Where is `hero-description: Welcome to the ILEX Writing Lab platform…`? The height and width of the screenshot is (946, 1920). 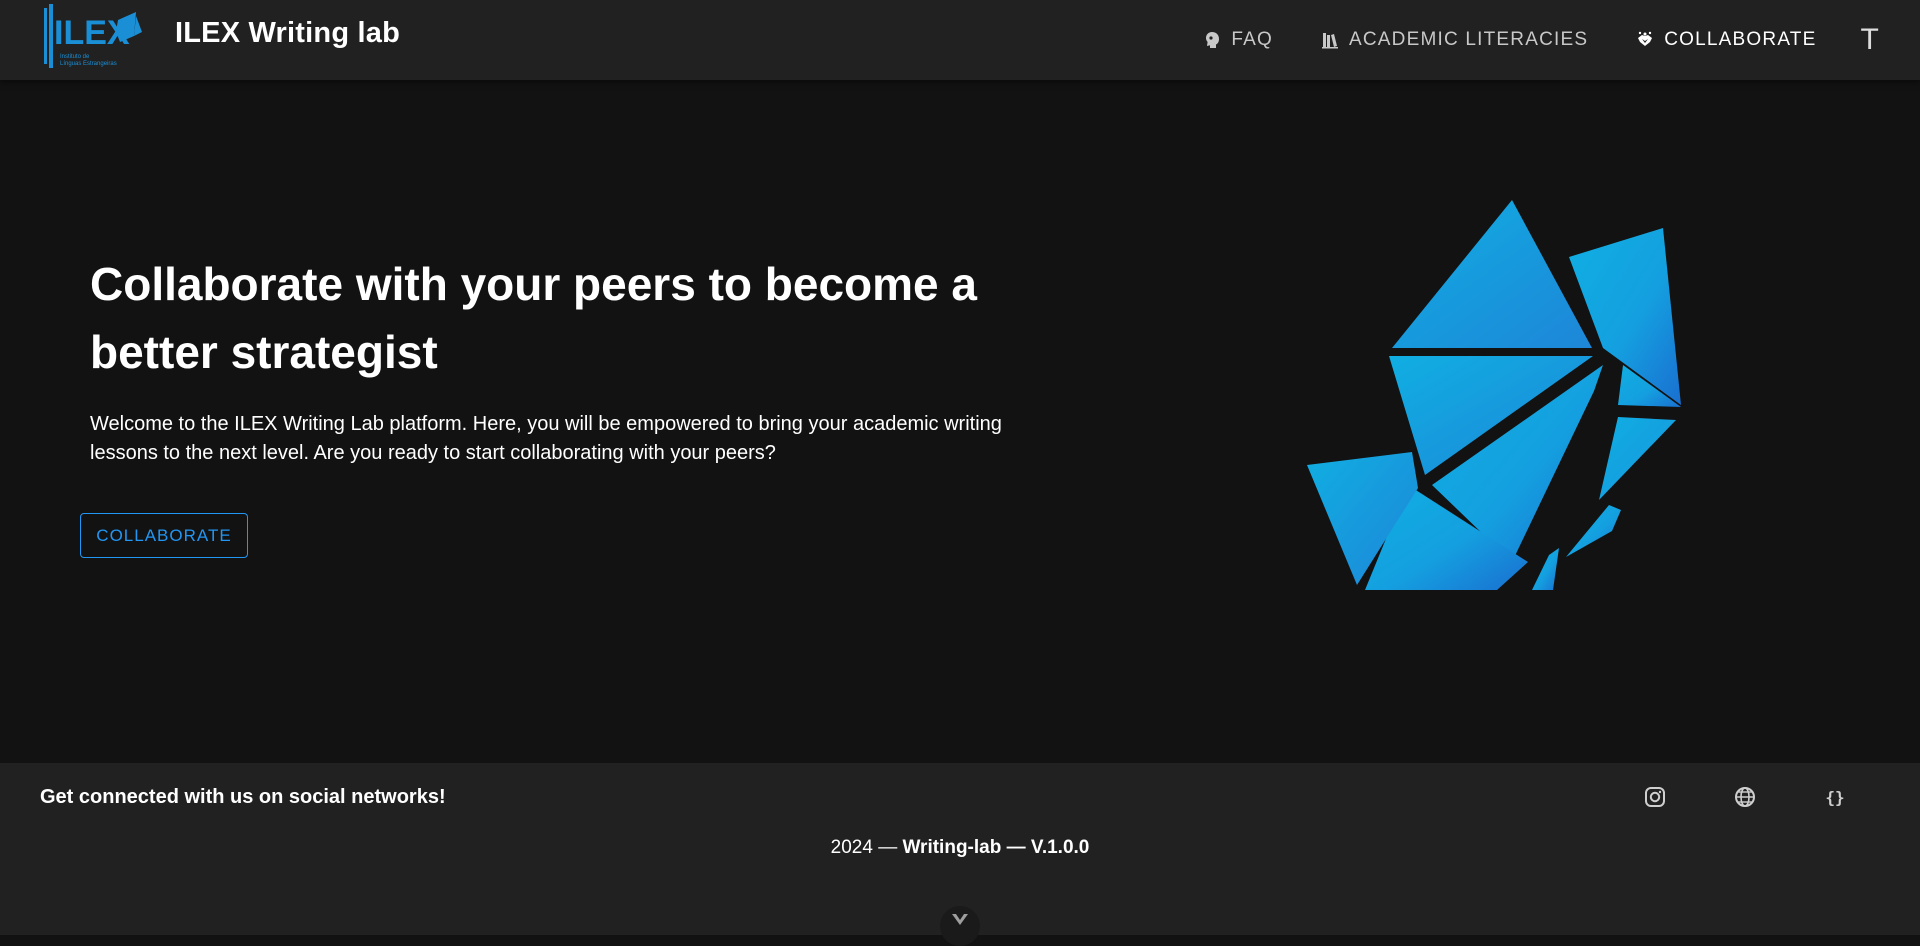 hero-description: Welcome to the ILEX Writing Lab platform… is located at coordinates (546, 438).